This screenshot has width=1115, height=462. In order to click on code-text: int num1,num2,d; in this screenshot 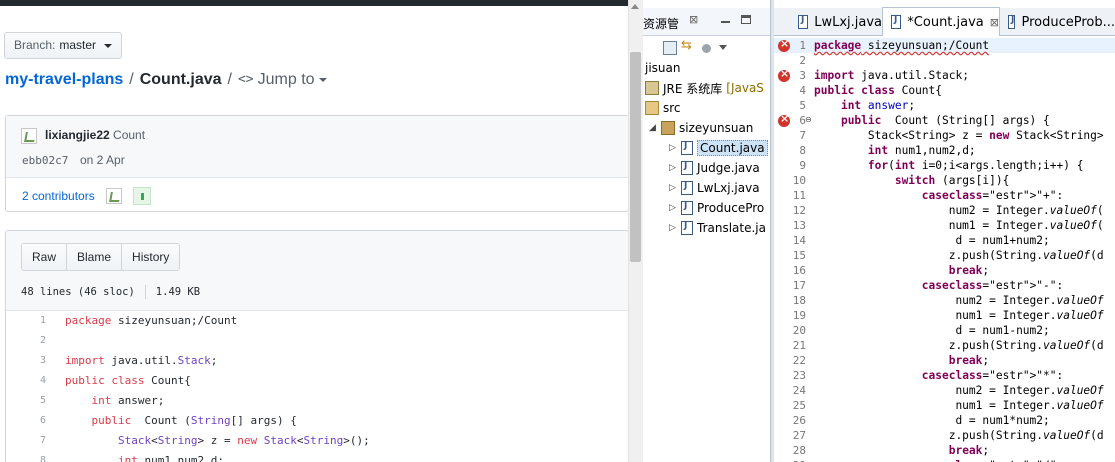, I will do `click(921, 150)`.